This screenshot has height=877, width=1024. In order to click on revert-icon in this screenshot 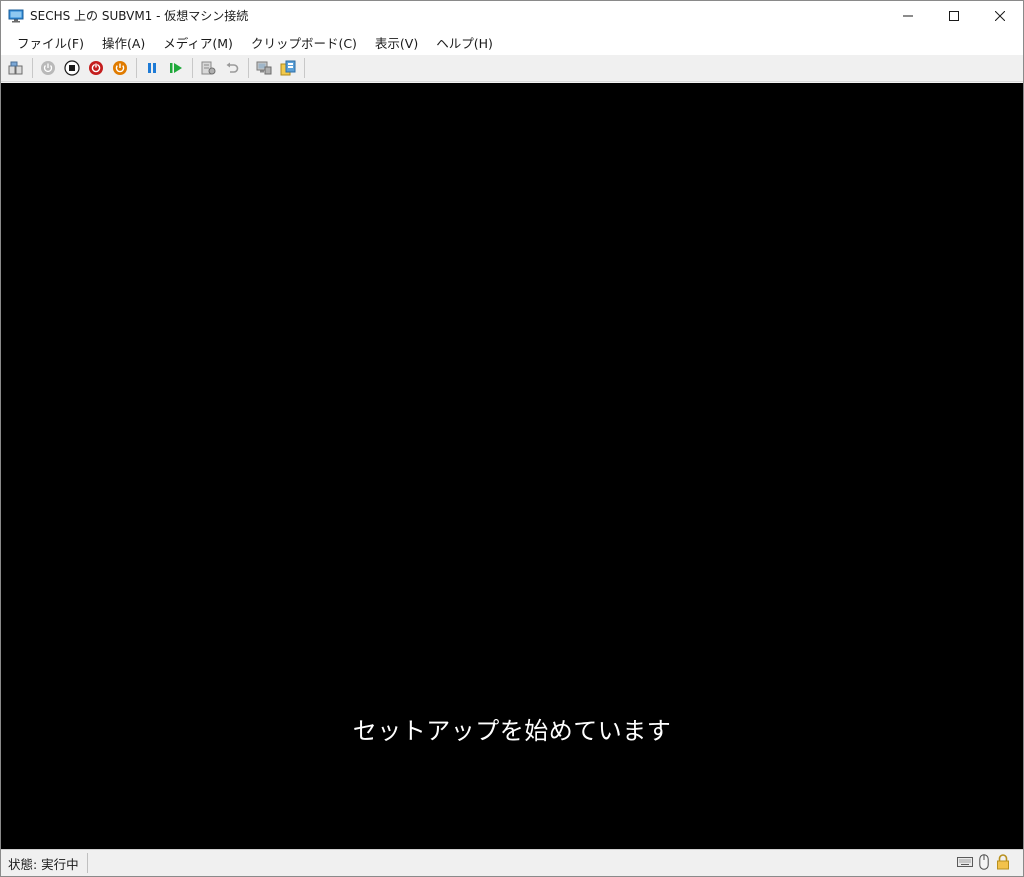, I will do `click(232, 67)`.